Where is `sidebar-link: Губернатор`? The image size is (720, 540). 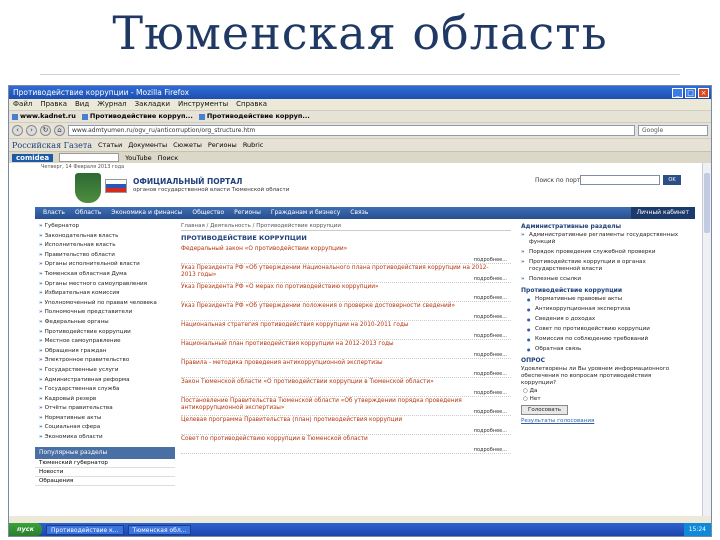
sidebar-link: Губернатор is located at coordinates (105, 227).